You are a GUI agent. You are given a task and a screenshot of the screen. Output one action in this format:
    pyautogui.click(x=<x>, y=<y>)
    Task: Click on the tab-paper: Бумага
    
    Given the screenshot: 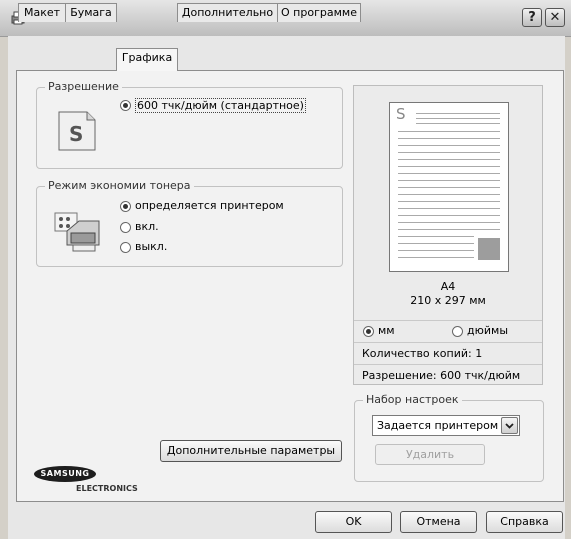 What is the action you would take?
    pyautogui.click(x=91, y=12)
    